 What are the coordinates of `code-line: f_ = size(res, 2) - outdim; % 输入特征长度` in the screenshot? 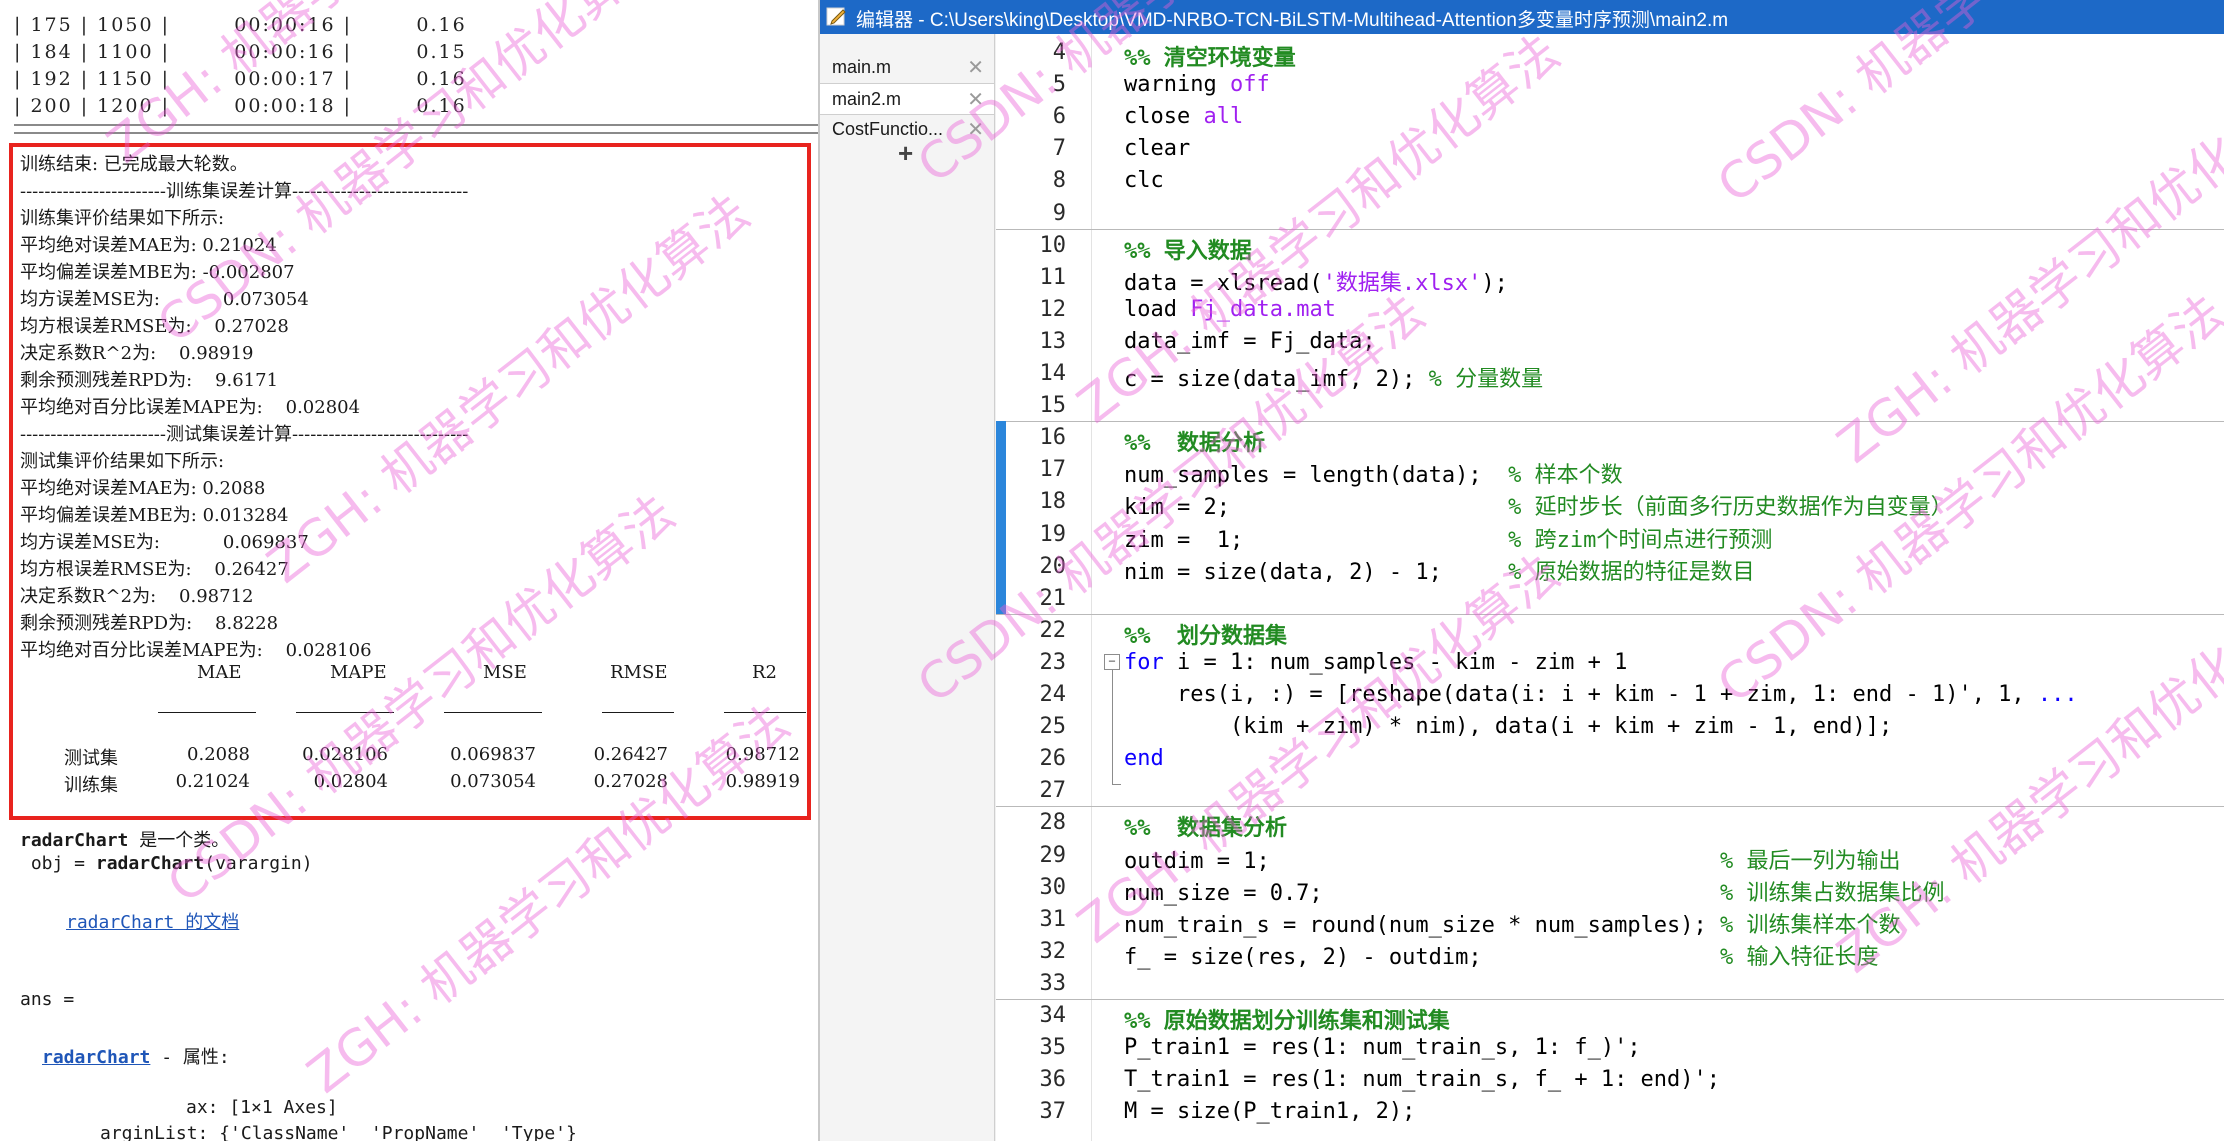 It's located at (1501, 955).